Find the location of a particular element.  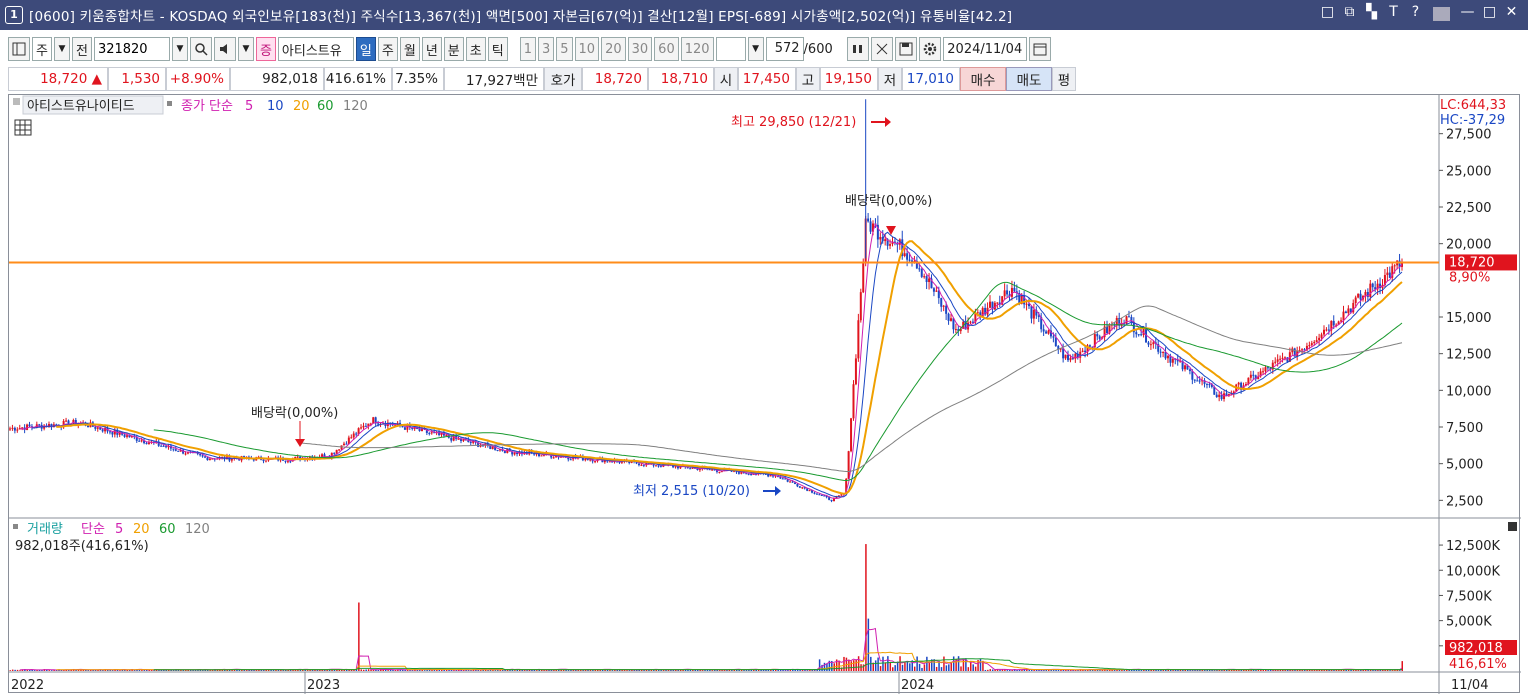

interval-3: 3 is located at coordinates (546, 49).